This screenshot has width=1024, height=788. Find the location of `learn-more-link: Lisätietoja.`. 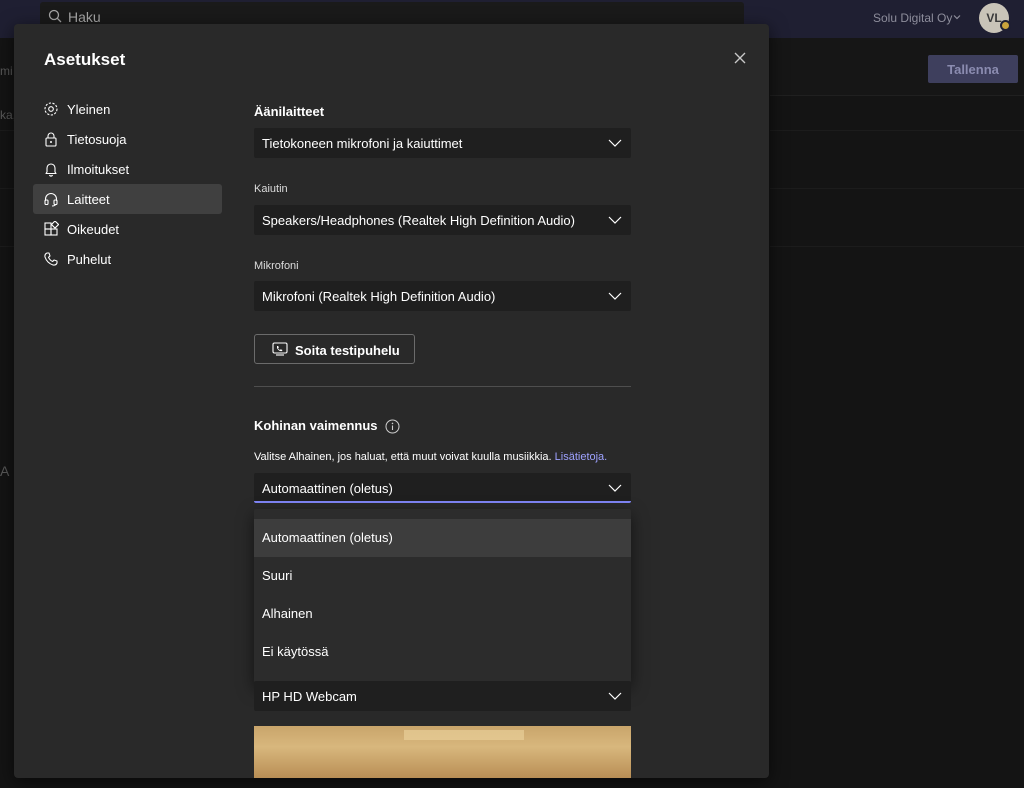

learn-more-link: Lisätietoja. is located at coordinates (581, 457).